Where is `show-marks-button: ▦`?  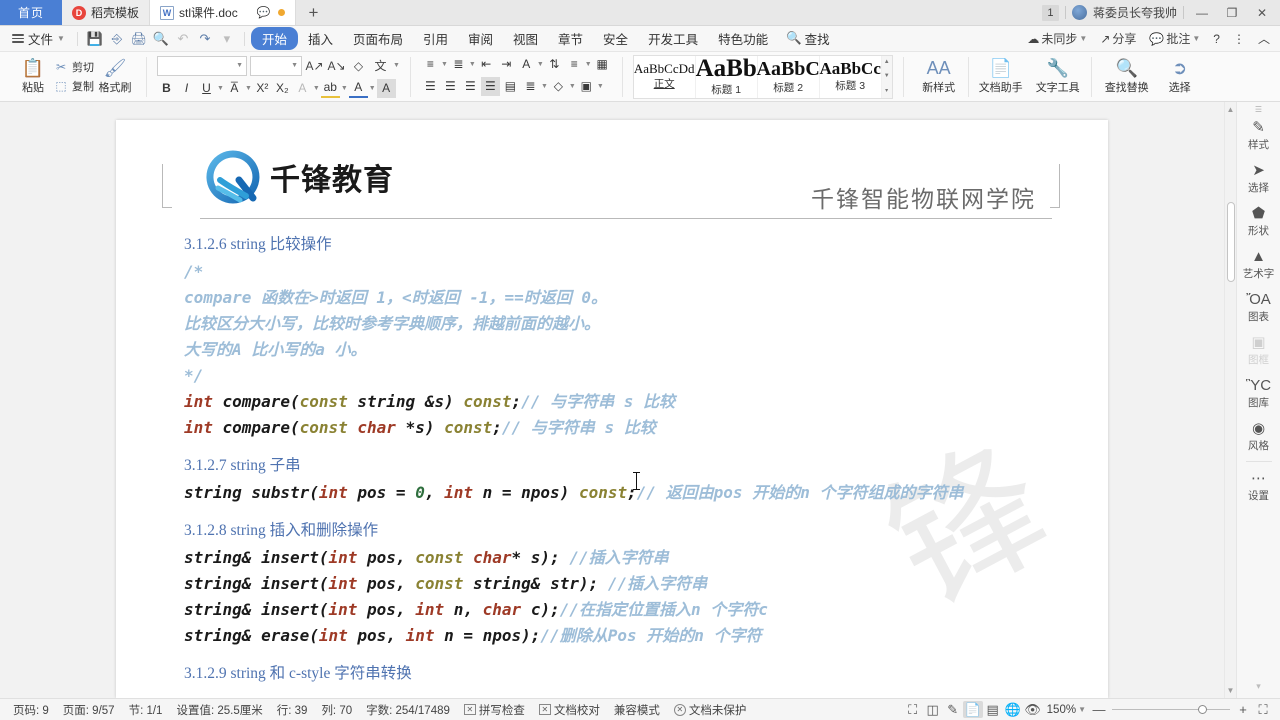 show-marks-button: ▦ is located at coordinates (602, 64).